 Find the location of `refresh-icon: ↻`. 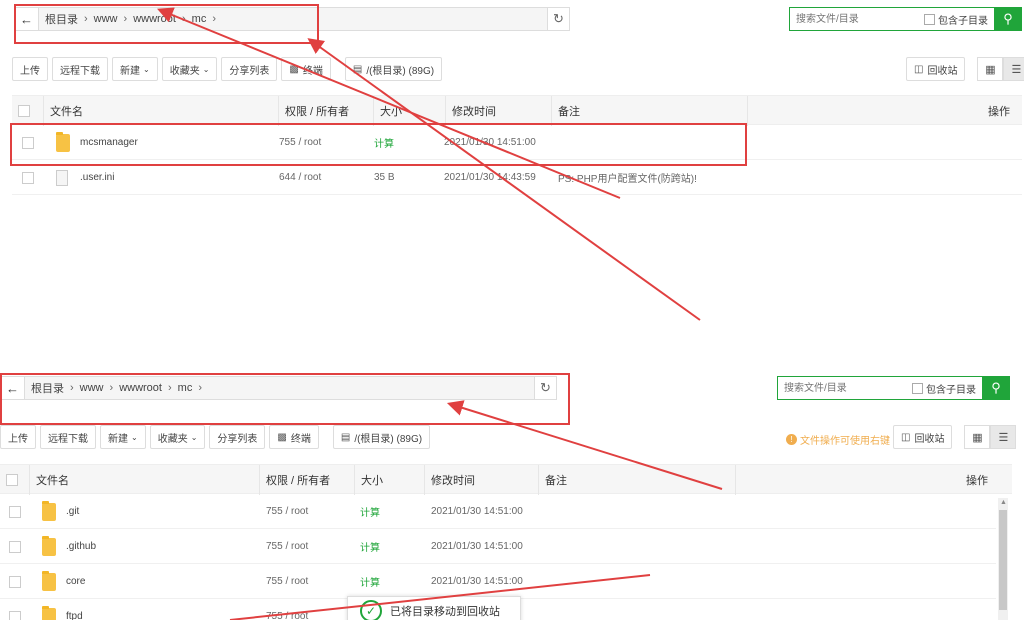

refresh-icon: ↻ is located at coordinates (558, 19).